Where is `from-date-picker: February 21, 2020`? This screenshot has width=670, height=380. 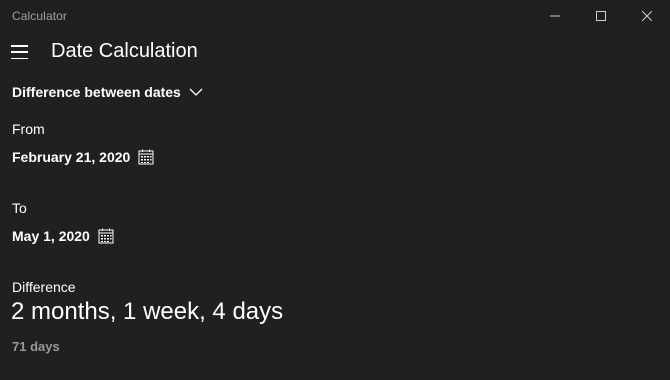 from-date-picker: February 21, 2020 is located at coordinates (83, 157).